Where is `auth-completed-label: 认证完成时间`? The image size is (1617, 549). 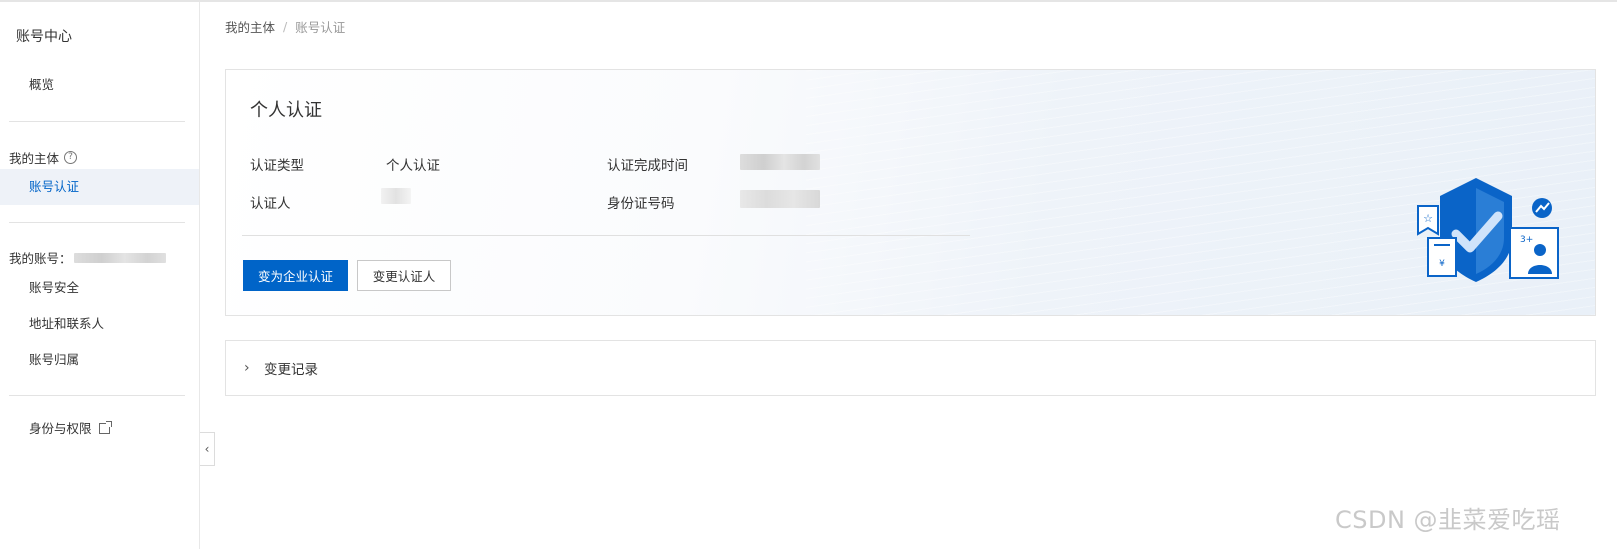 auth-completed-label: 认证完成时间 is located at coordinates (647, 166).